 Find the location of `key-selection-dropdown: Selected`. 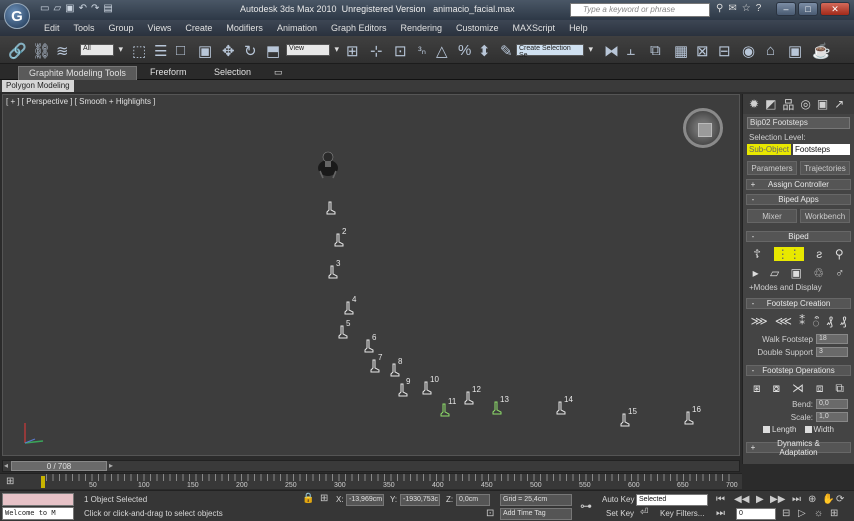

key-selection-dropdown: Selected is located at coordinates (672, 500).